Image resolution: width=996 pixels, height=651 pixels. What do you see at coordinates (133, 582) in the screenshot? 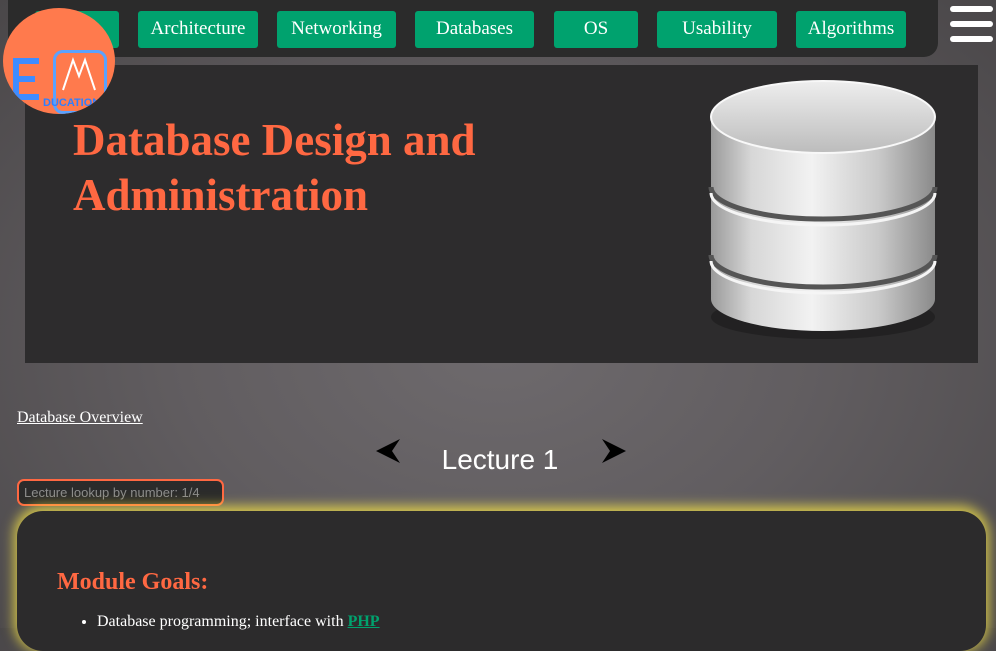
I see `module-goals-heading: Module Goals:` at bounding box center [133, 582].